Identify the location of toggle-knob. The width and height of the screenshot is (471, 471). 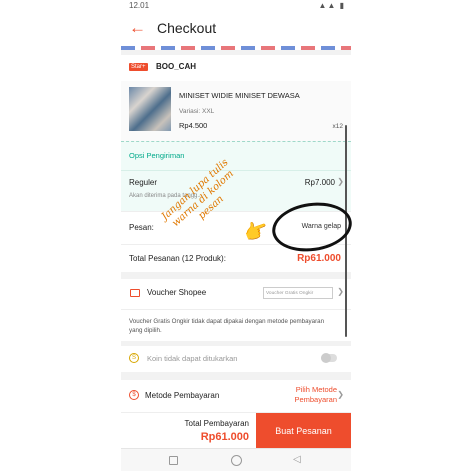
(326, 358).